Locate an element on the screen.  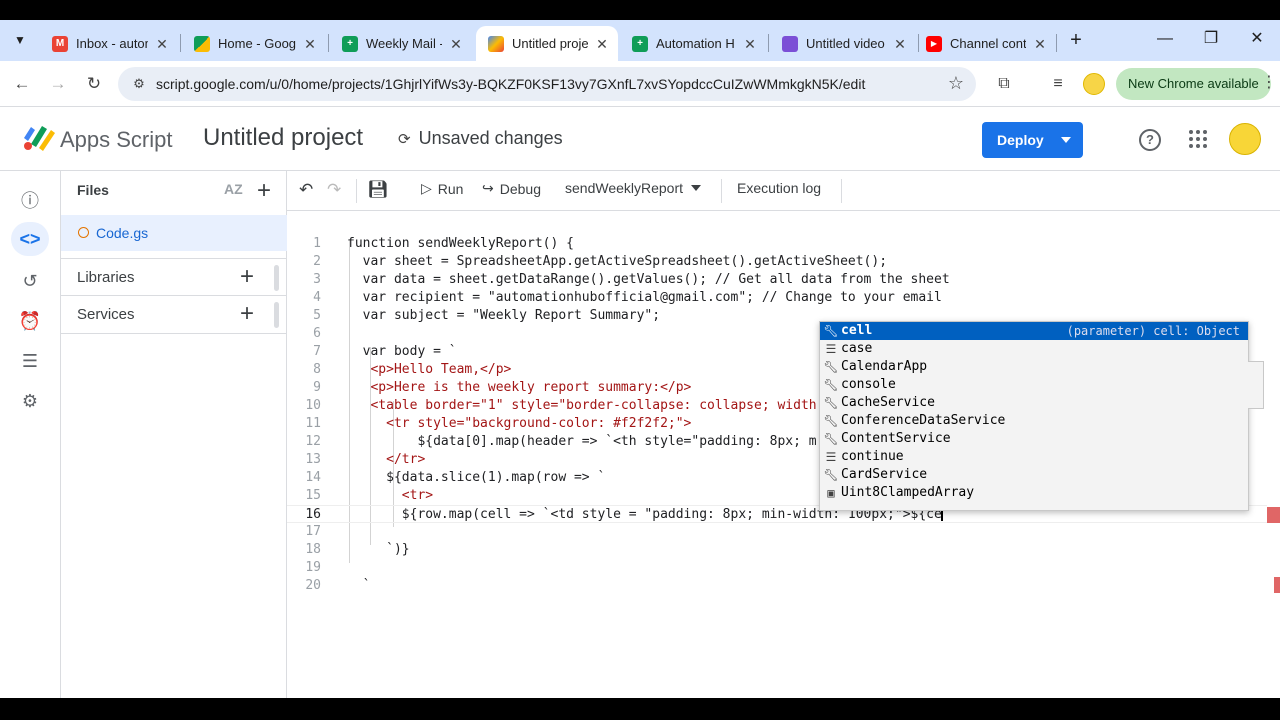
execution-log-button: Execution log is located at coordinates (779, 188).